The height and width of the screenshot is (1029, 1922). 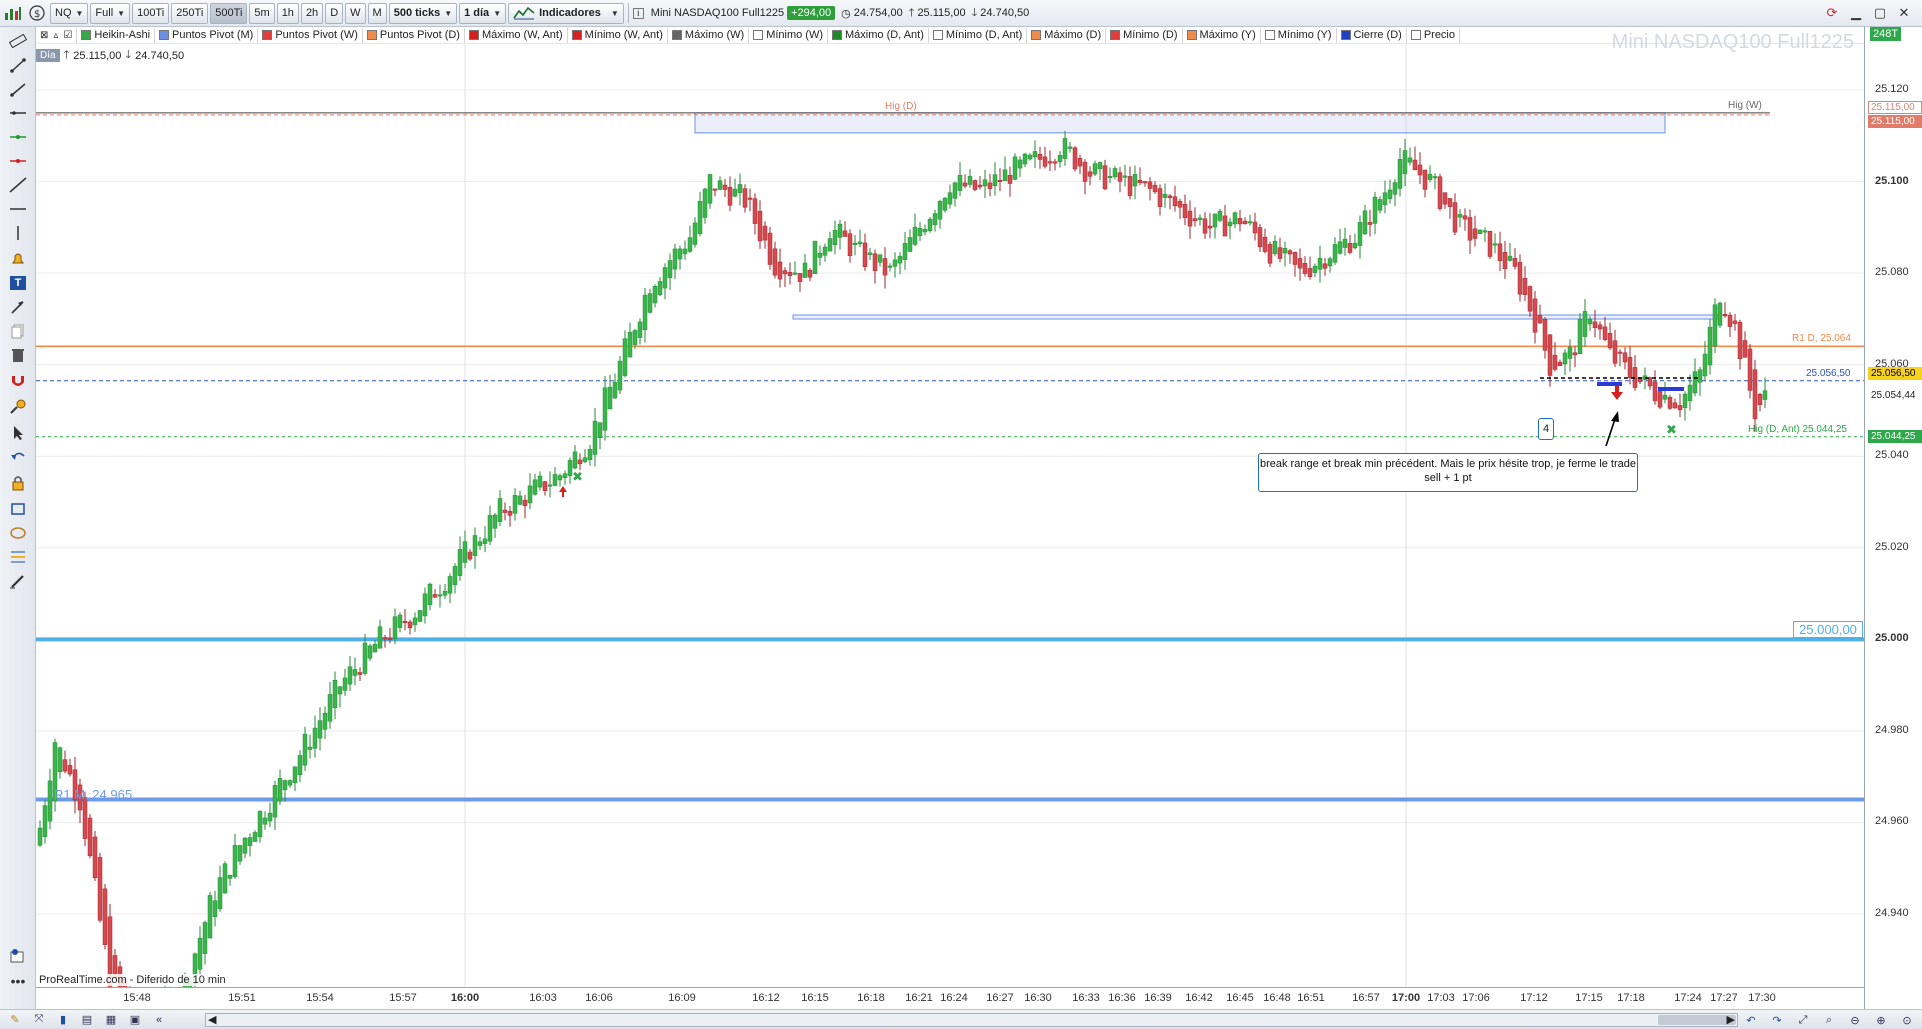 What do you see at coordinates (789, 35) in the screenshot?
I see `legend-item: Mínimo (W)` at bounding box center [789, 35].